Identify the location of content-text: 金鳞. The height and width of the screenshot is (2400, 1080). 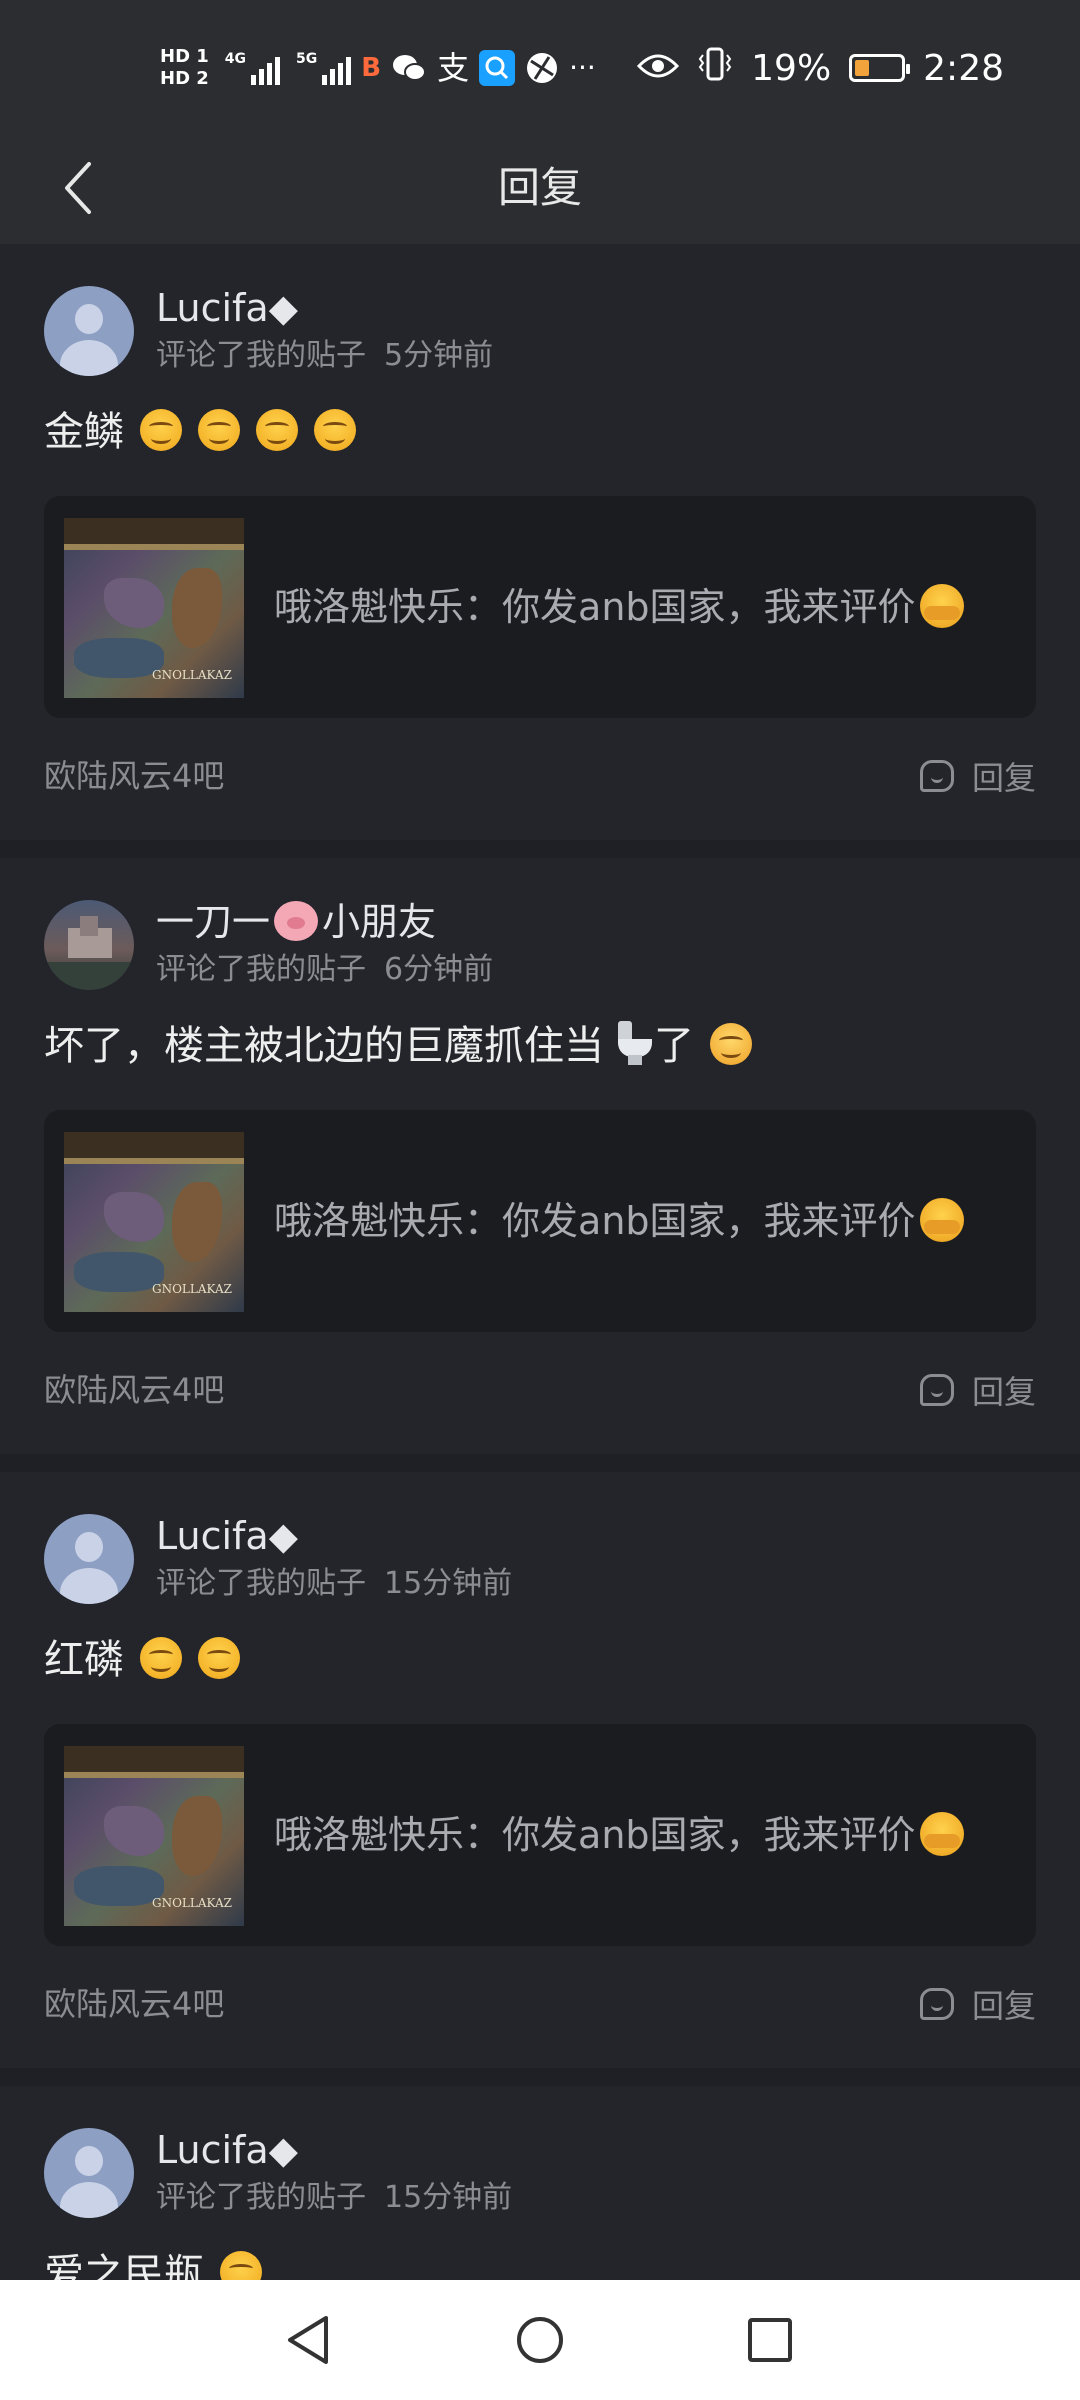
(84, 432).